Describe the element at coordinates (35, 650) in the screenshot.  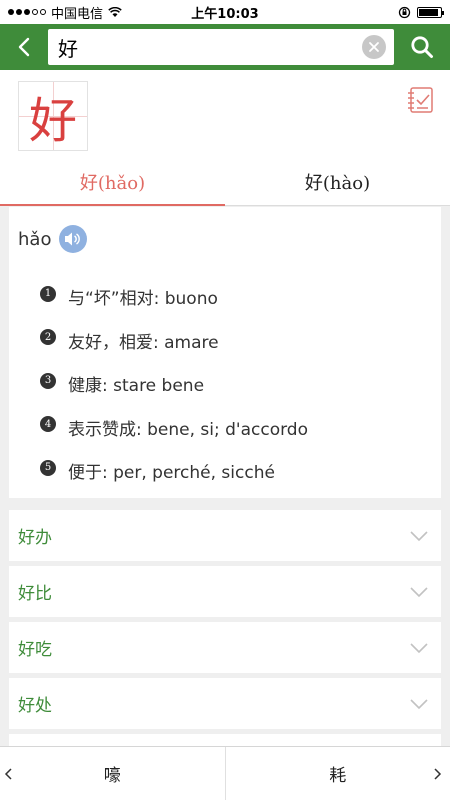
I see `word-label: 好吃` at that location.